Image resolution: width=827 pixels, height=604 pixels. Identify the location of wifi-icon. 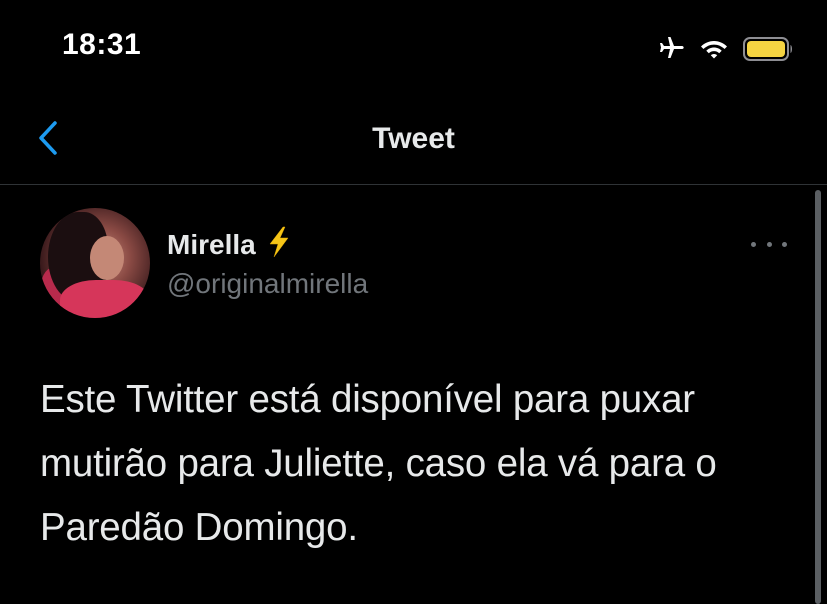
(714, 49).